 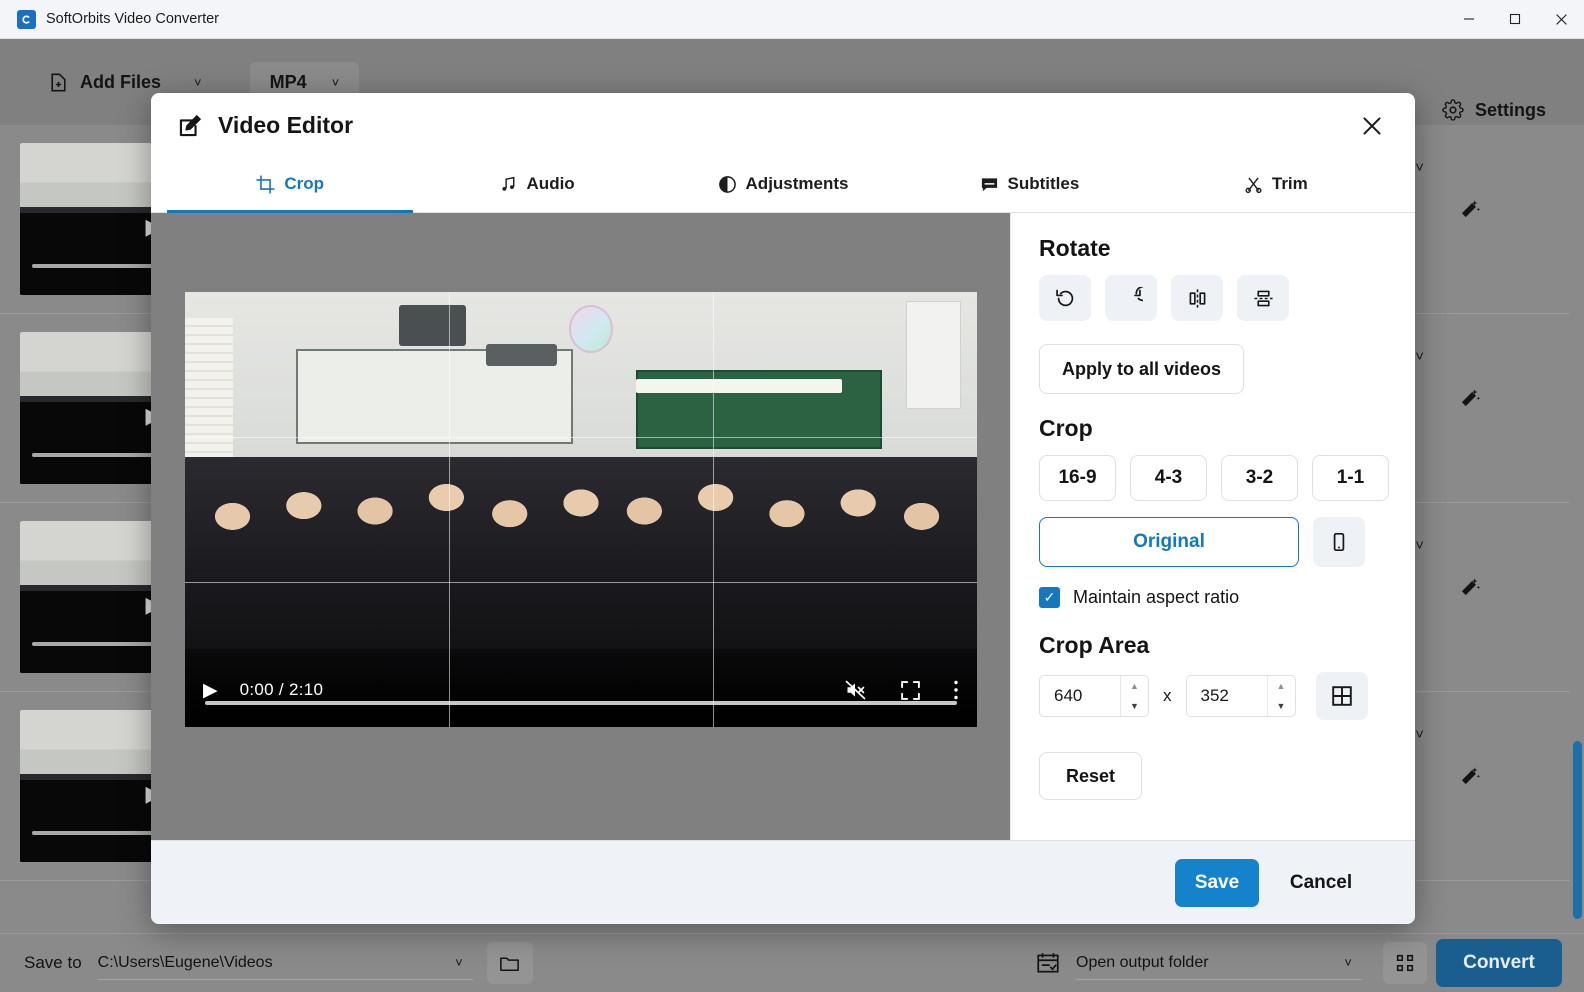 I want to click on video-progress-bar, so click(x=581, y=703).